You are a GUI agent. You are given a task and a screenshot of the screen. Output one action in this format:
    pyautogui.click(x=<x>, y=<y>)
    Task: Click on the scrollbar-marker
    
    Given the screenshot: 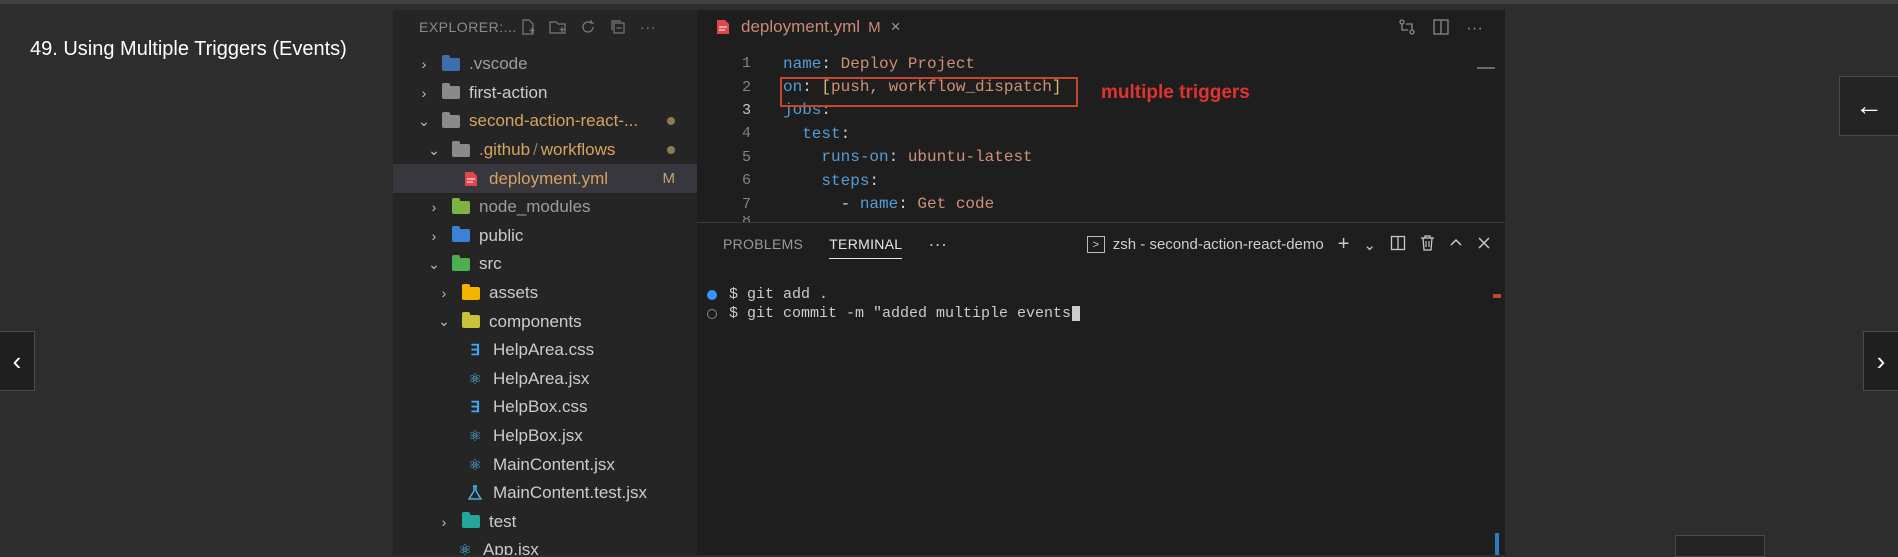 What is the action you would take?
    pyautogui.click(x=1497, y=296)
    